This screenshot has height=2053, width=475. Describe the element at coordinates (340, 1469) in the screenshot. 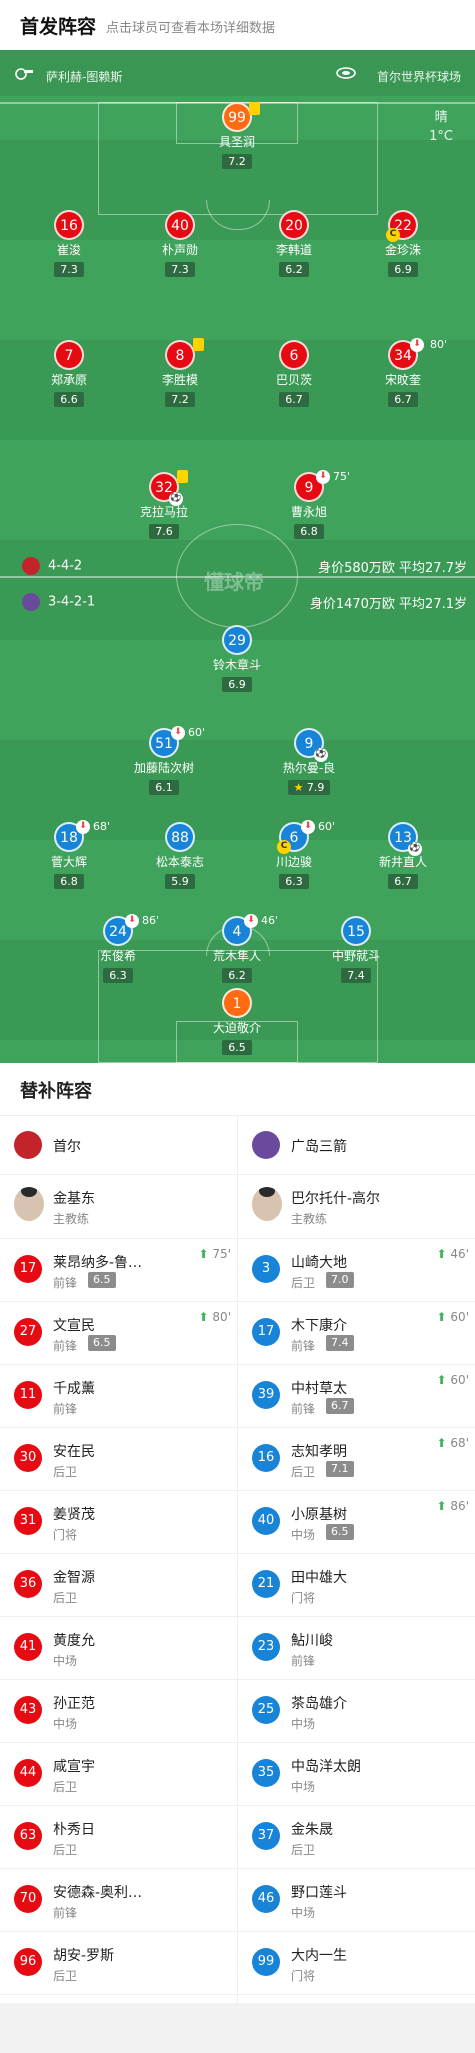

I see `player-rating: 7.1` at that location.